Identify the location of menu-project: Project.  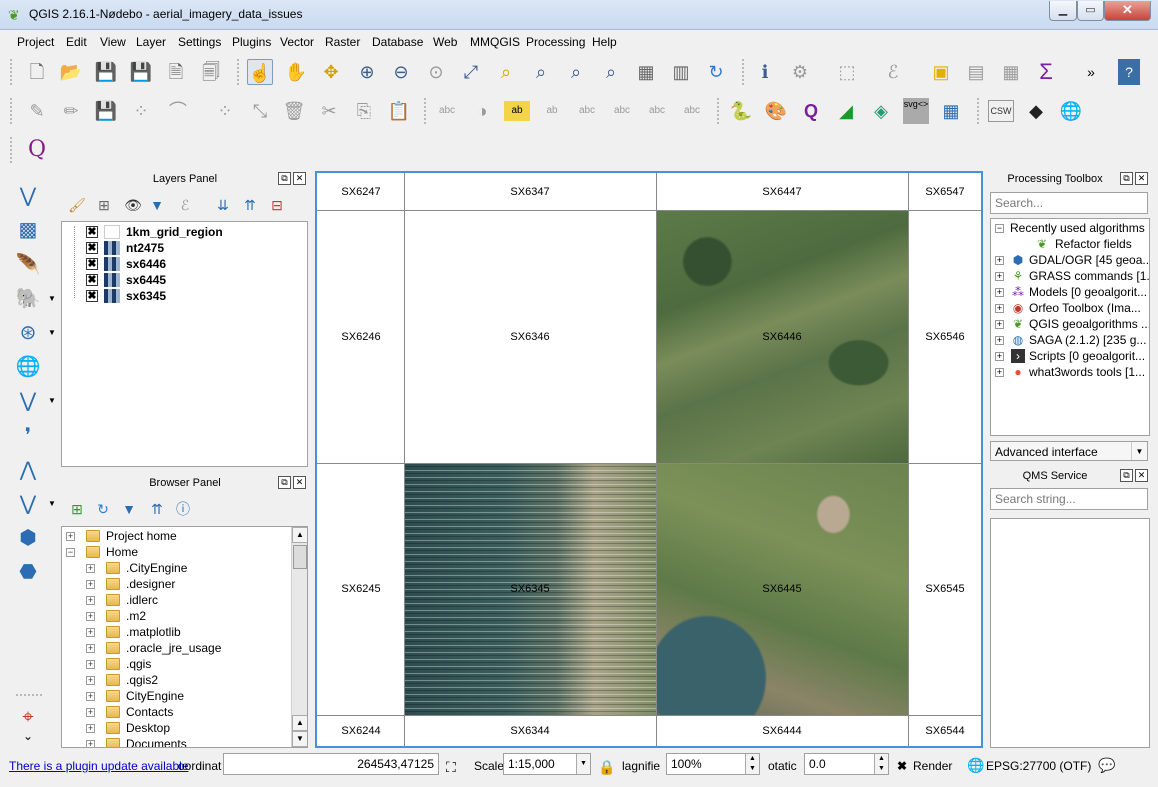
(35, 42).